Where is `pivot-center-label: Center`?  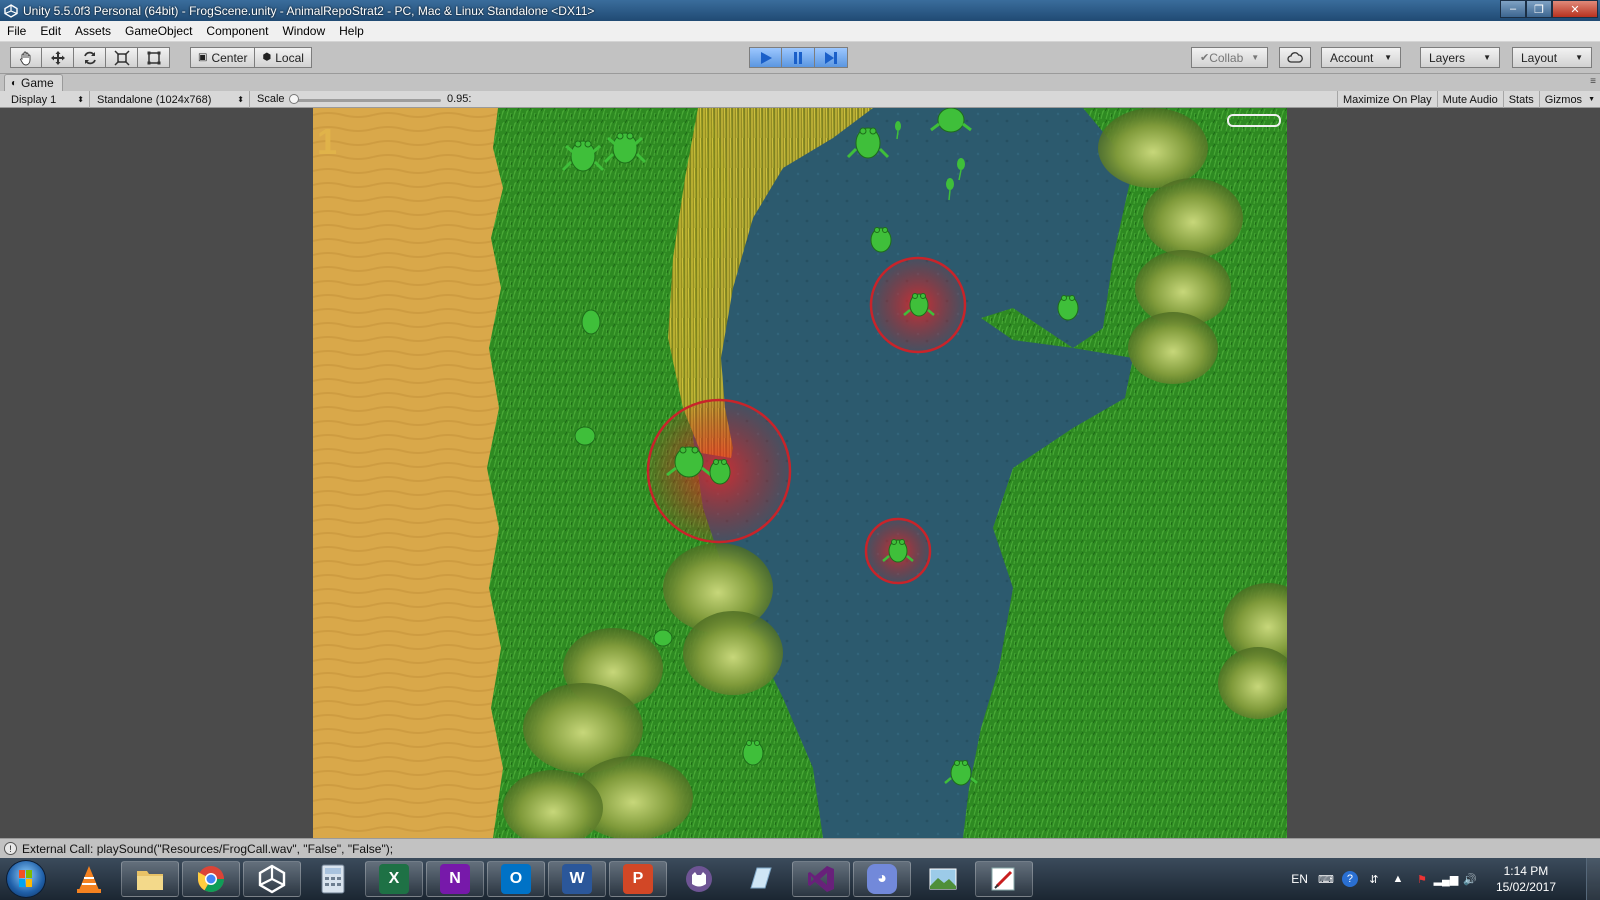
pivot-center-label: Center is located at coordinates (229, 57).